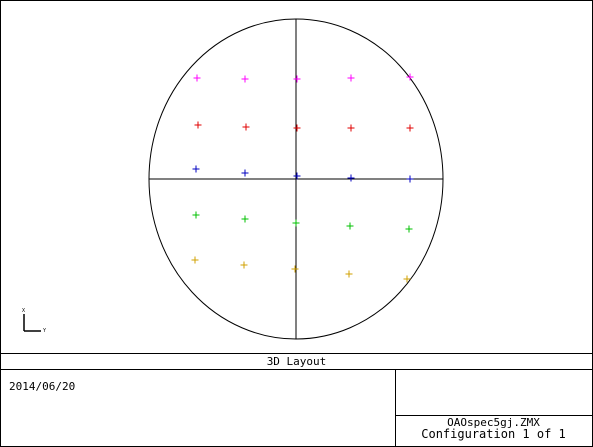 This screenshot has height=447, width=593. Describe the element at coordinates (42, 386) in the screenshot. I see `plot-date: 2014/06/20` at that location.